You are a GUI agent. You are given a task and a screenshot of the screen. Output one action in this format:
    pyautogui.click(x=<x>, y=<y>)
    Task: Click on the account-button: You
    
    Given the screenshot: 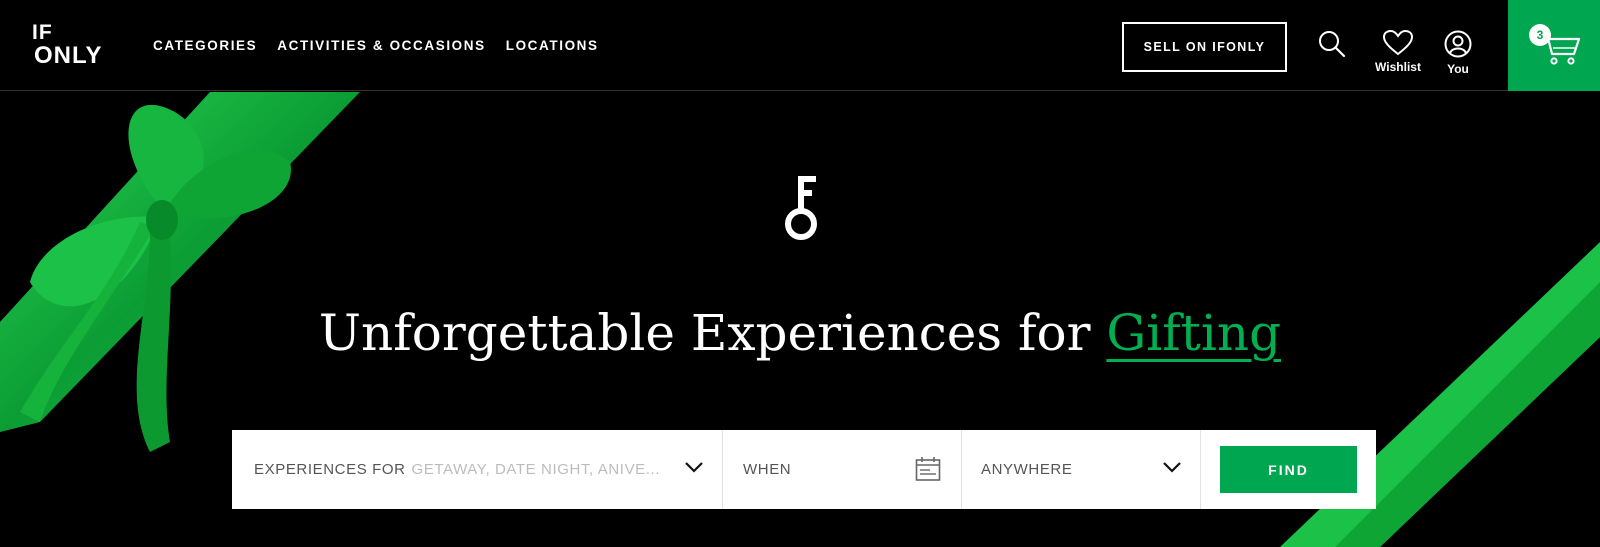 What is the action you would take?
    pyautogui.click(x=1458, y=53)
    